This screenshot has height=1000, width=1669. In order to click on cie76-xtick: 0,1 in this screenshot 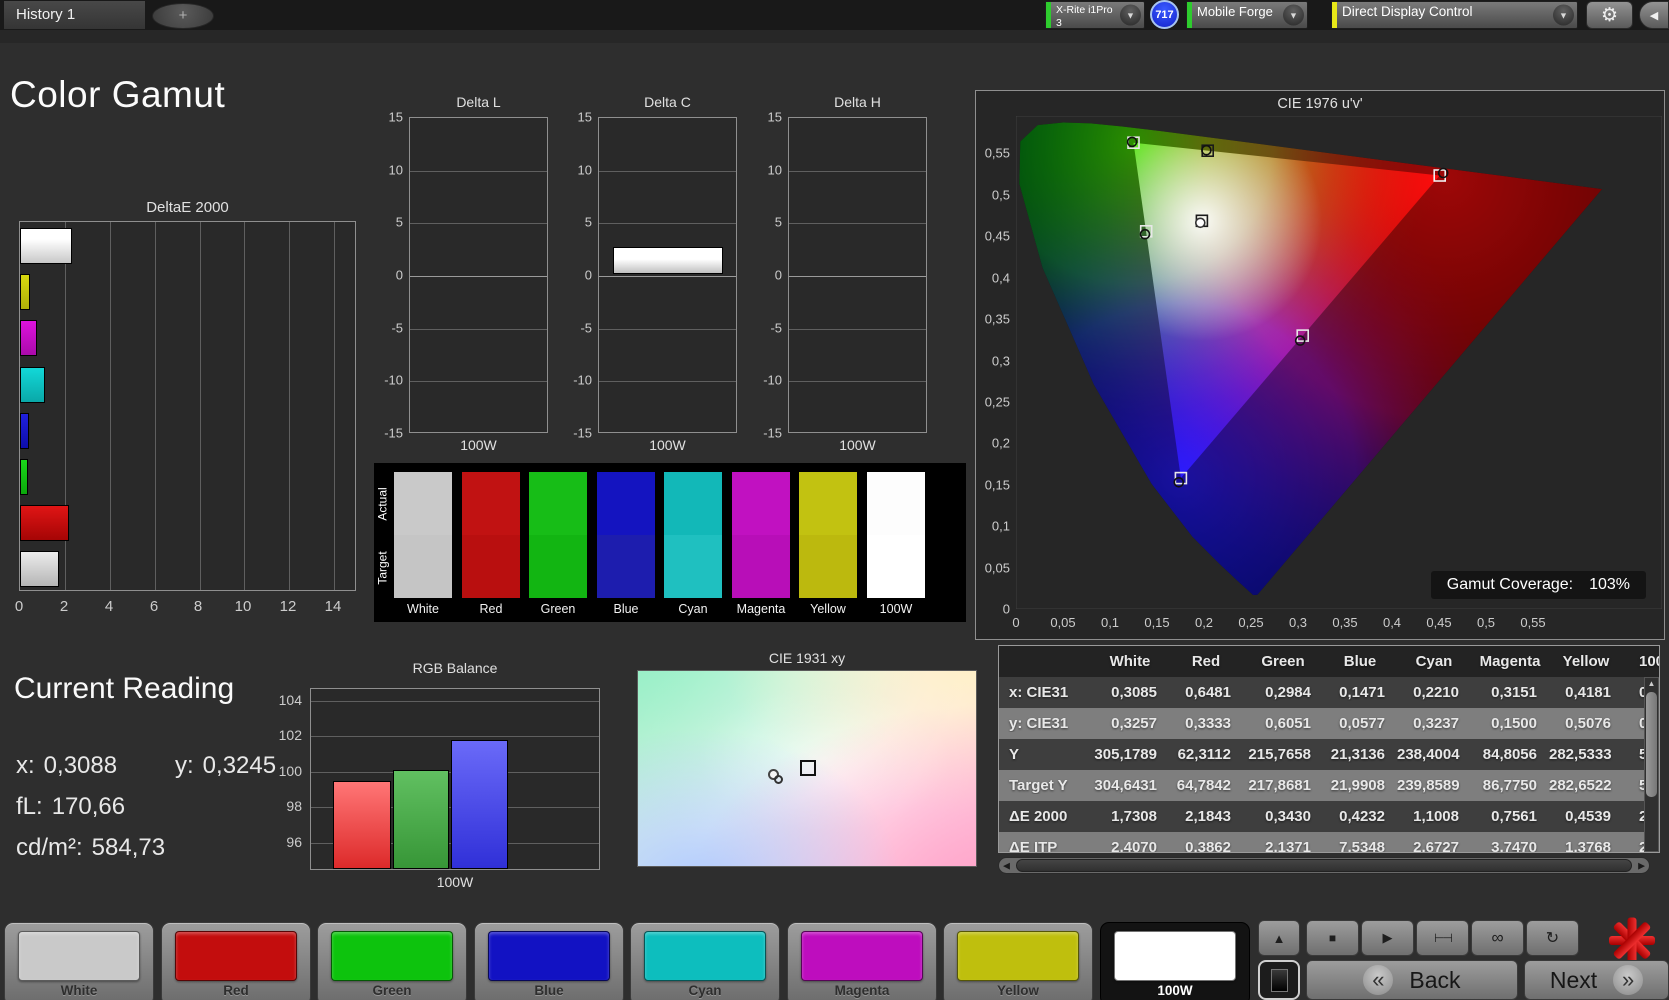, I will do `click(1110, 622)`.